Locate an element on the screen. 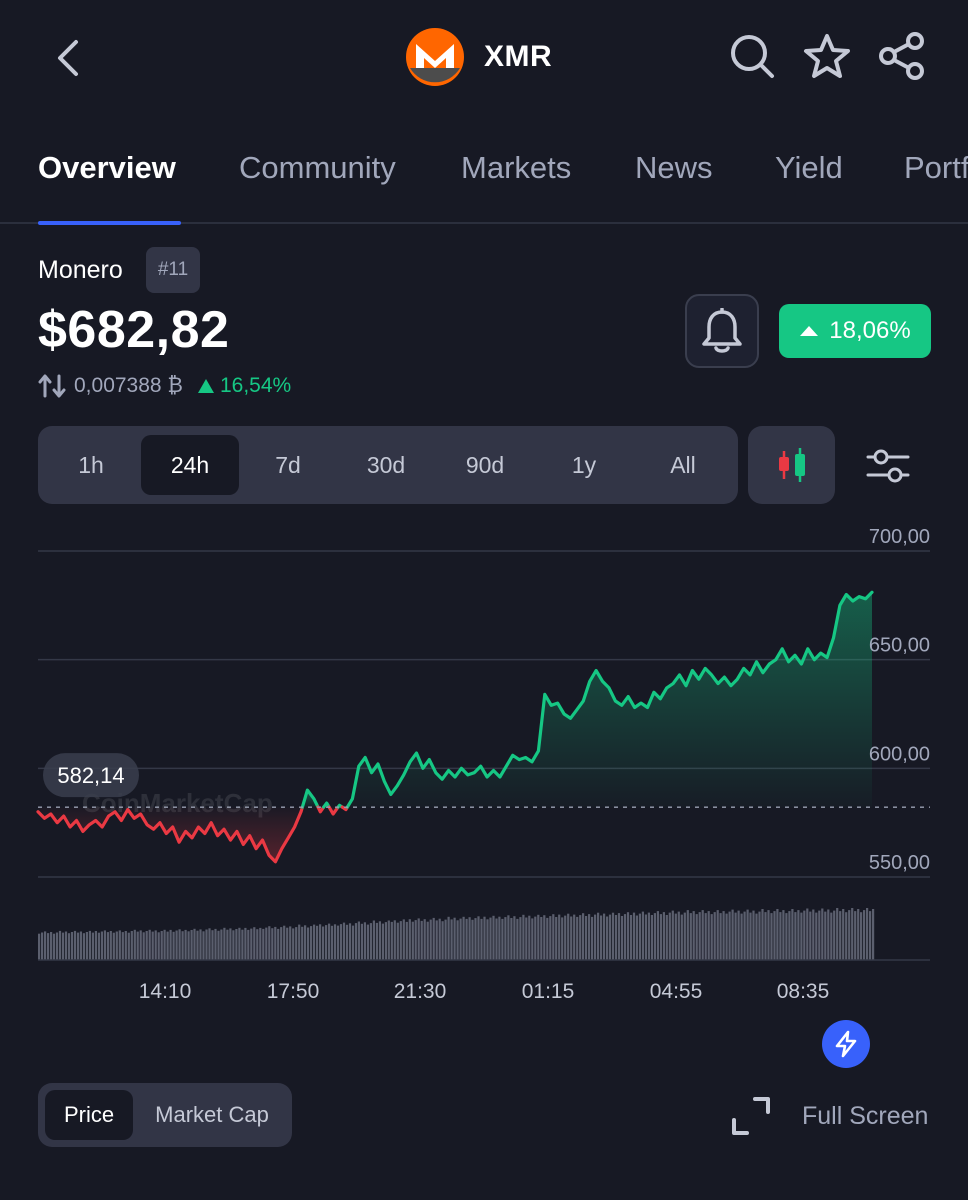  search-icon is located at coordinates (752, 56).